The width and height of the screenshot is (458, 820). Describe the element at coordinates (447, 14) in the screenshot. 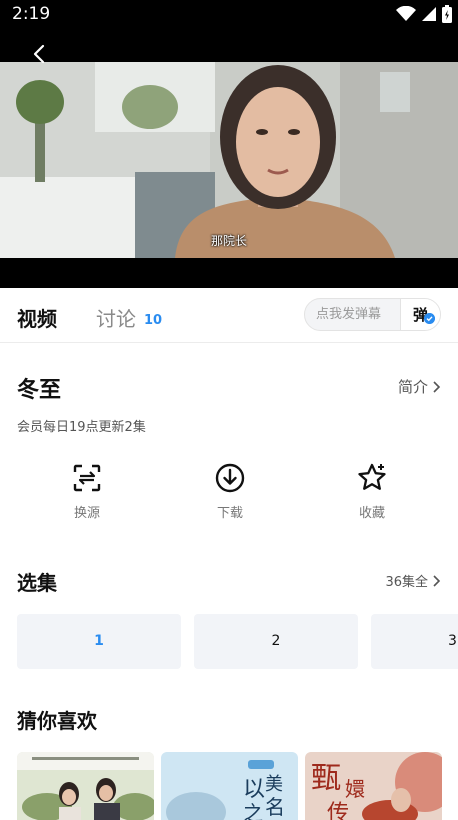

I see `battery-icon` at that location.